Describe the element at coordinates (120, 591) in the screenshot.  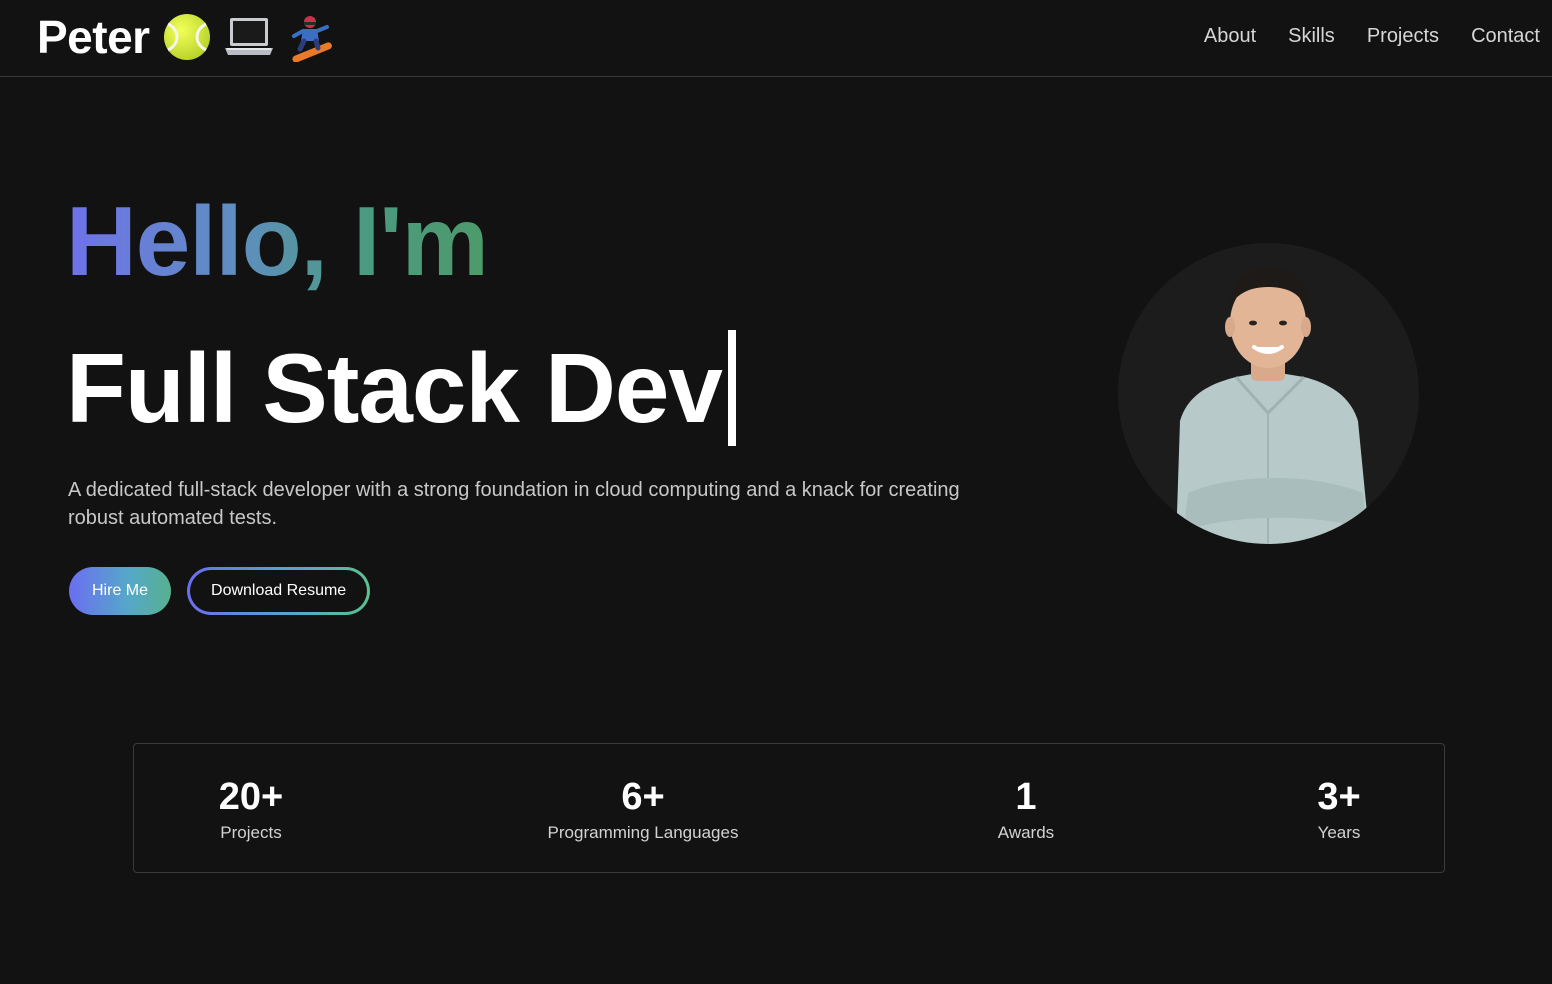
I see `hire-me-button: Hire Me` at that location.